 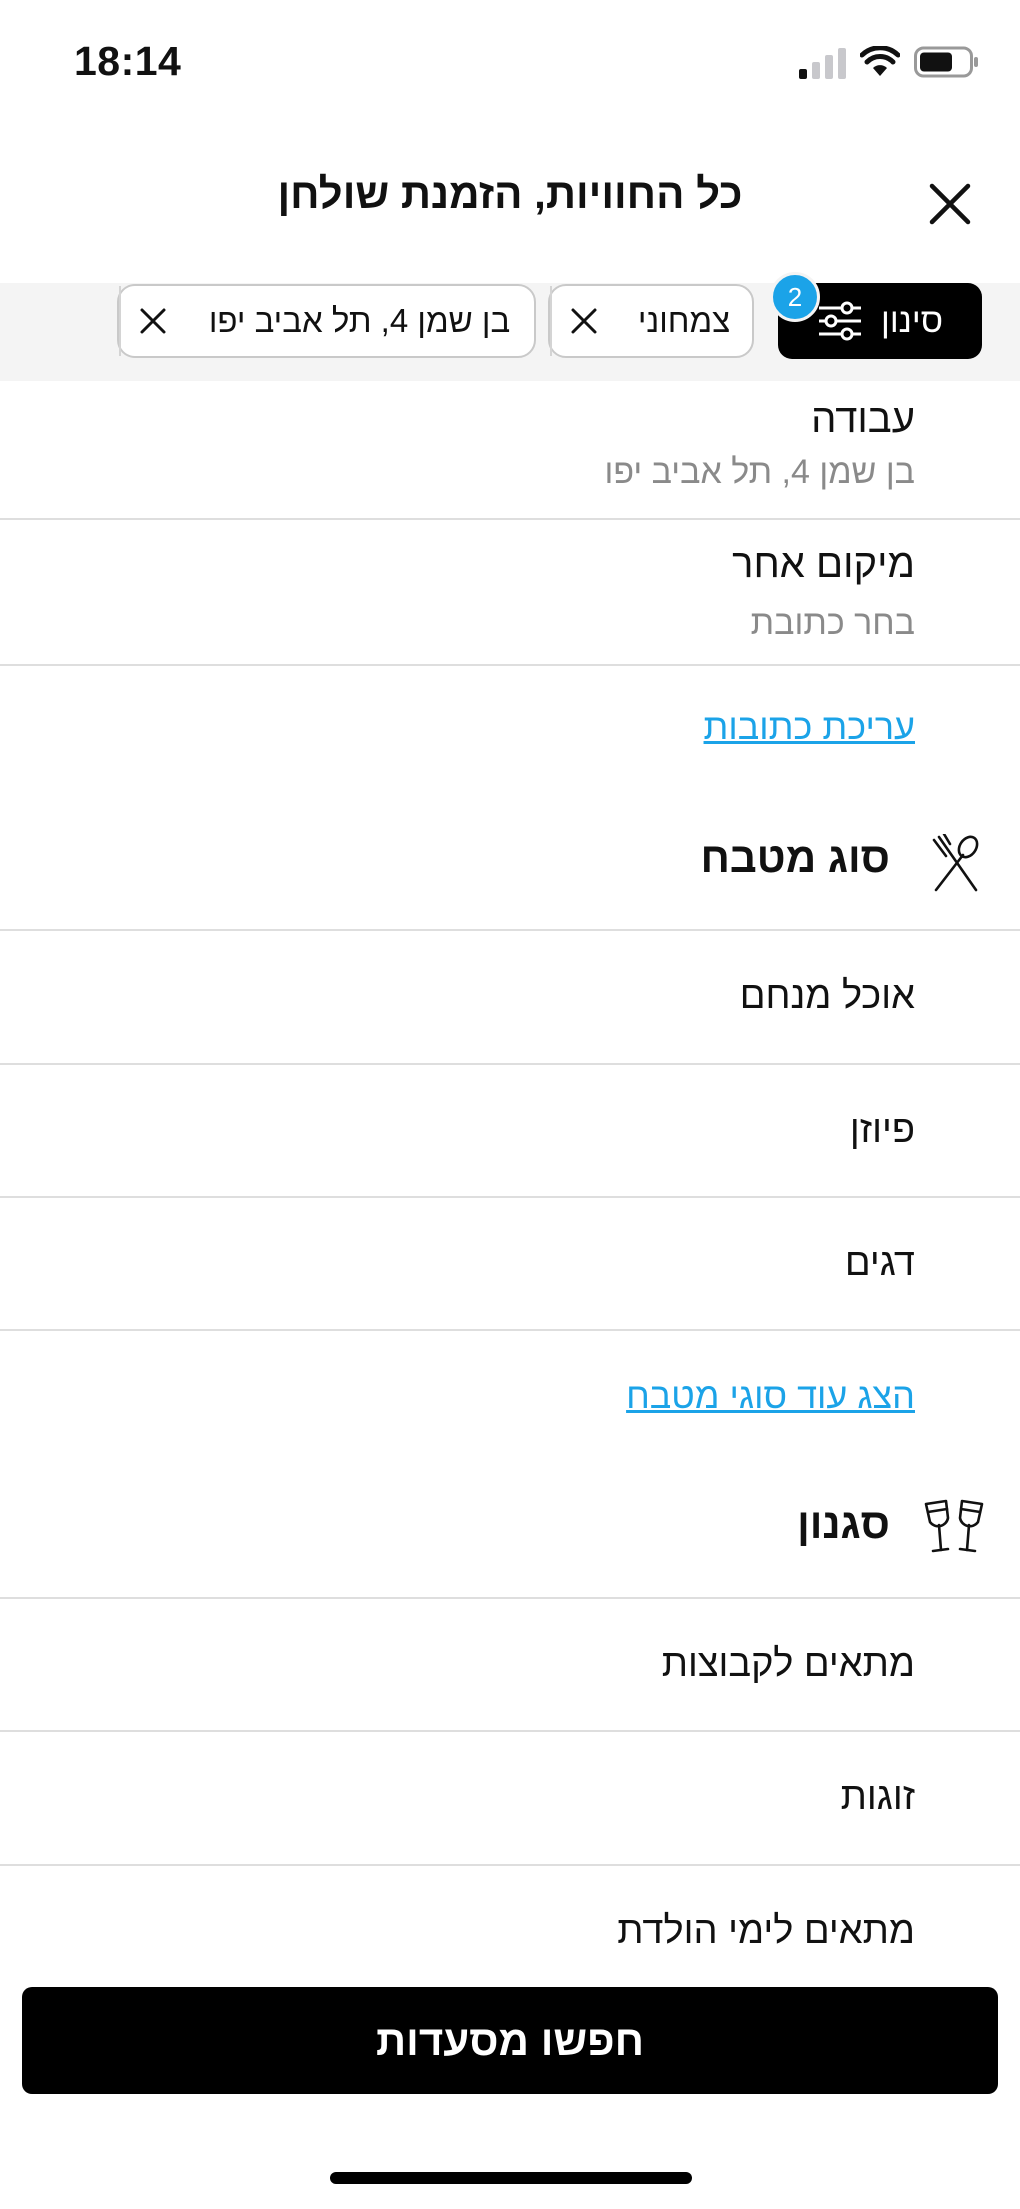 I want to click on filter-button-label: סינון, so click(x=912, y=320).